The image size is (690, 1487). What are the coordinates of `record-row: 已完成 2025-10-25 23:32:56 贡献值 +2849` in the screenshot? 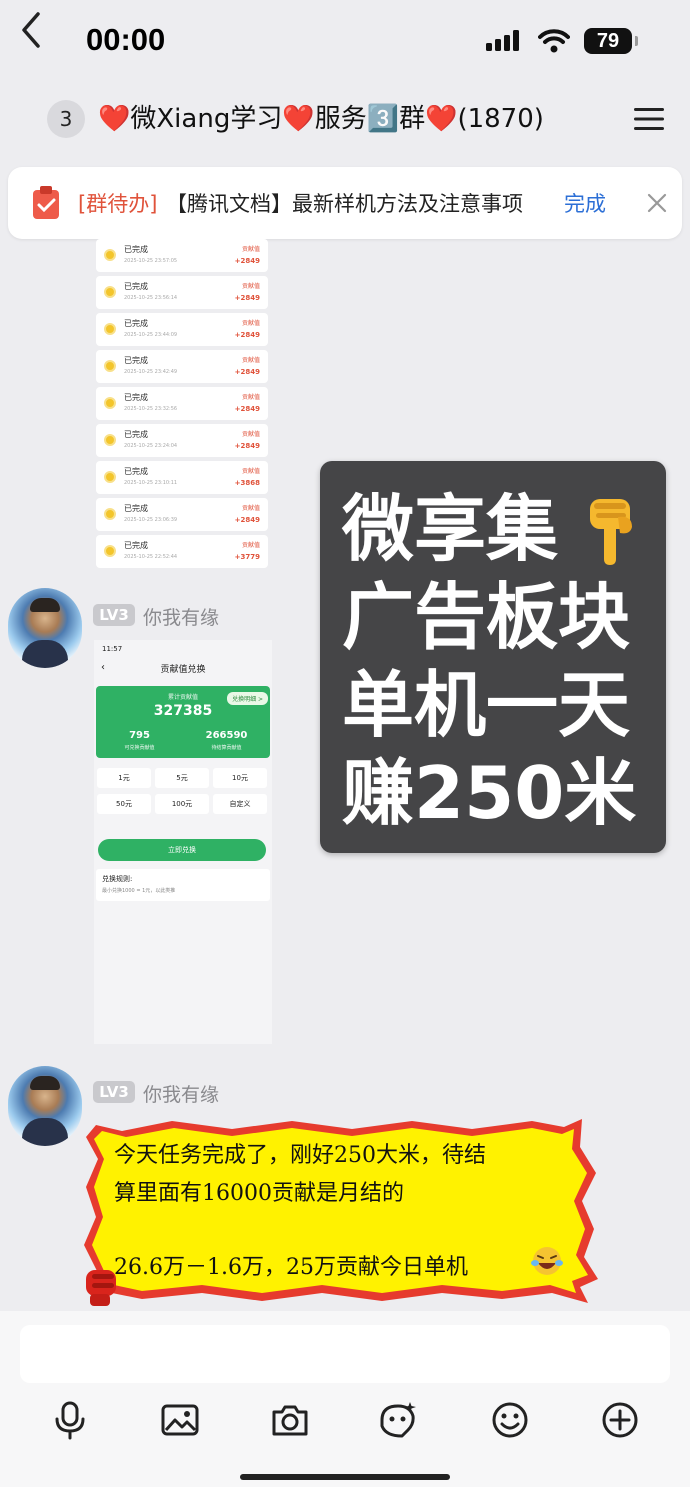 It's located at (182, 403).